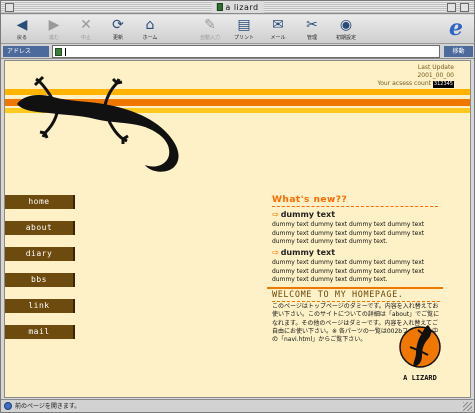  I want to click on print-label: プリント, so click(243, 38).